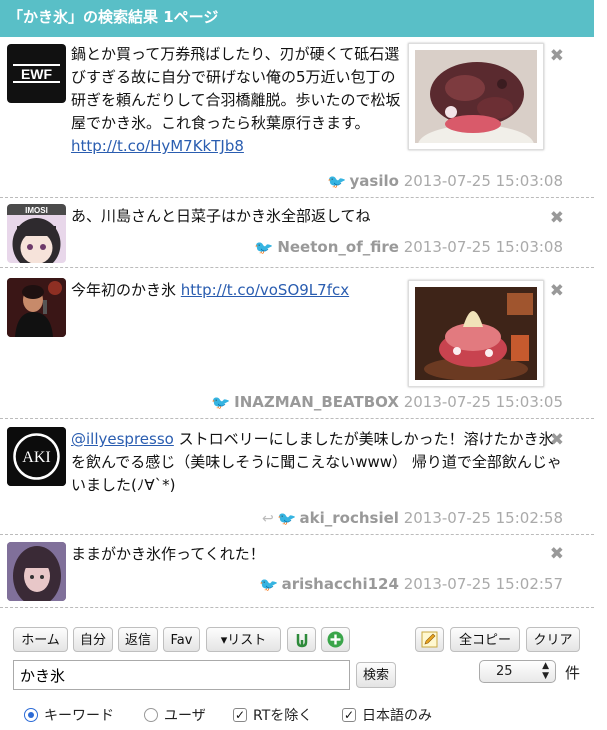  Describe the element at coordinates (36, 307) in the screenshot. I see `performer-avatar-icon` at that location.